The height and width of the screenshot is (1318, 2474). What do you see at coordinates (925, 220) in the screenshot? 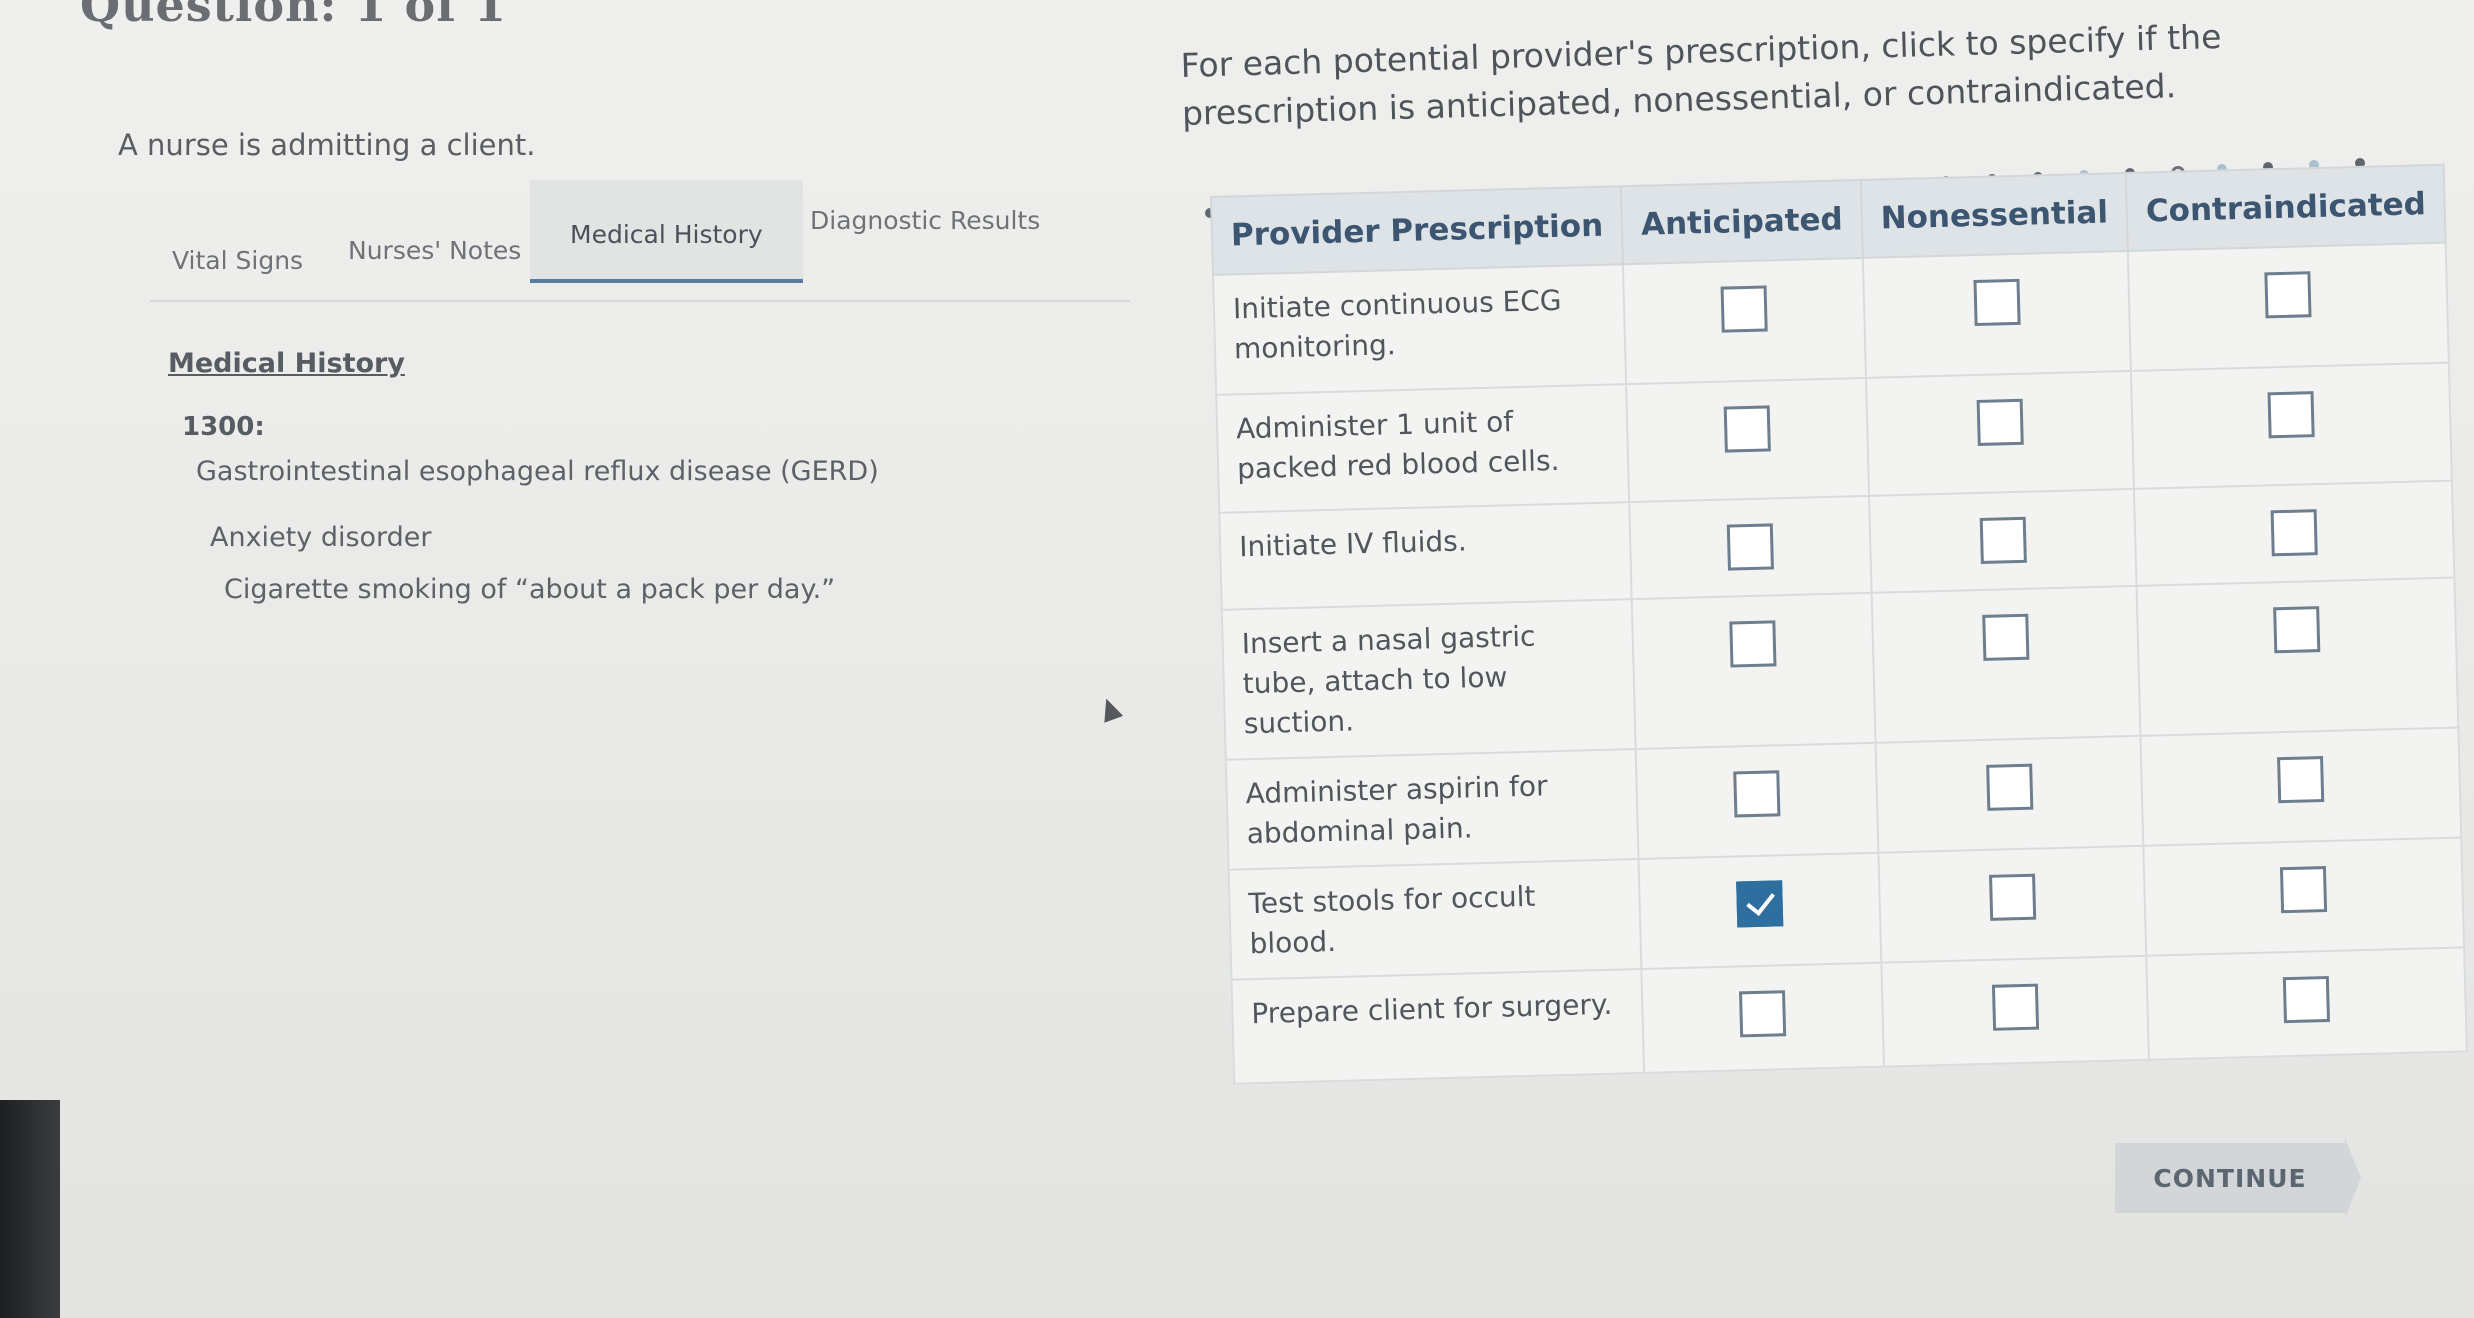
I see `tab-diagnostic-results: Diagnostic Results` at bounding box center [925, 220].